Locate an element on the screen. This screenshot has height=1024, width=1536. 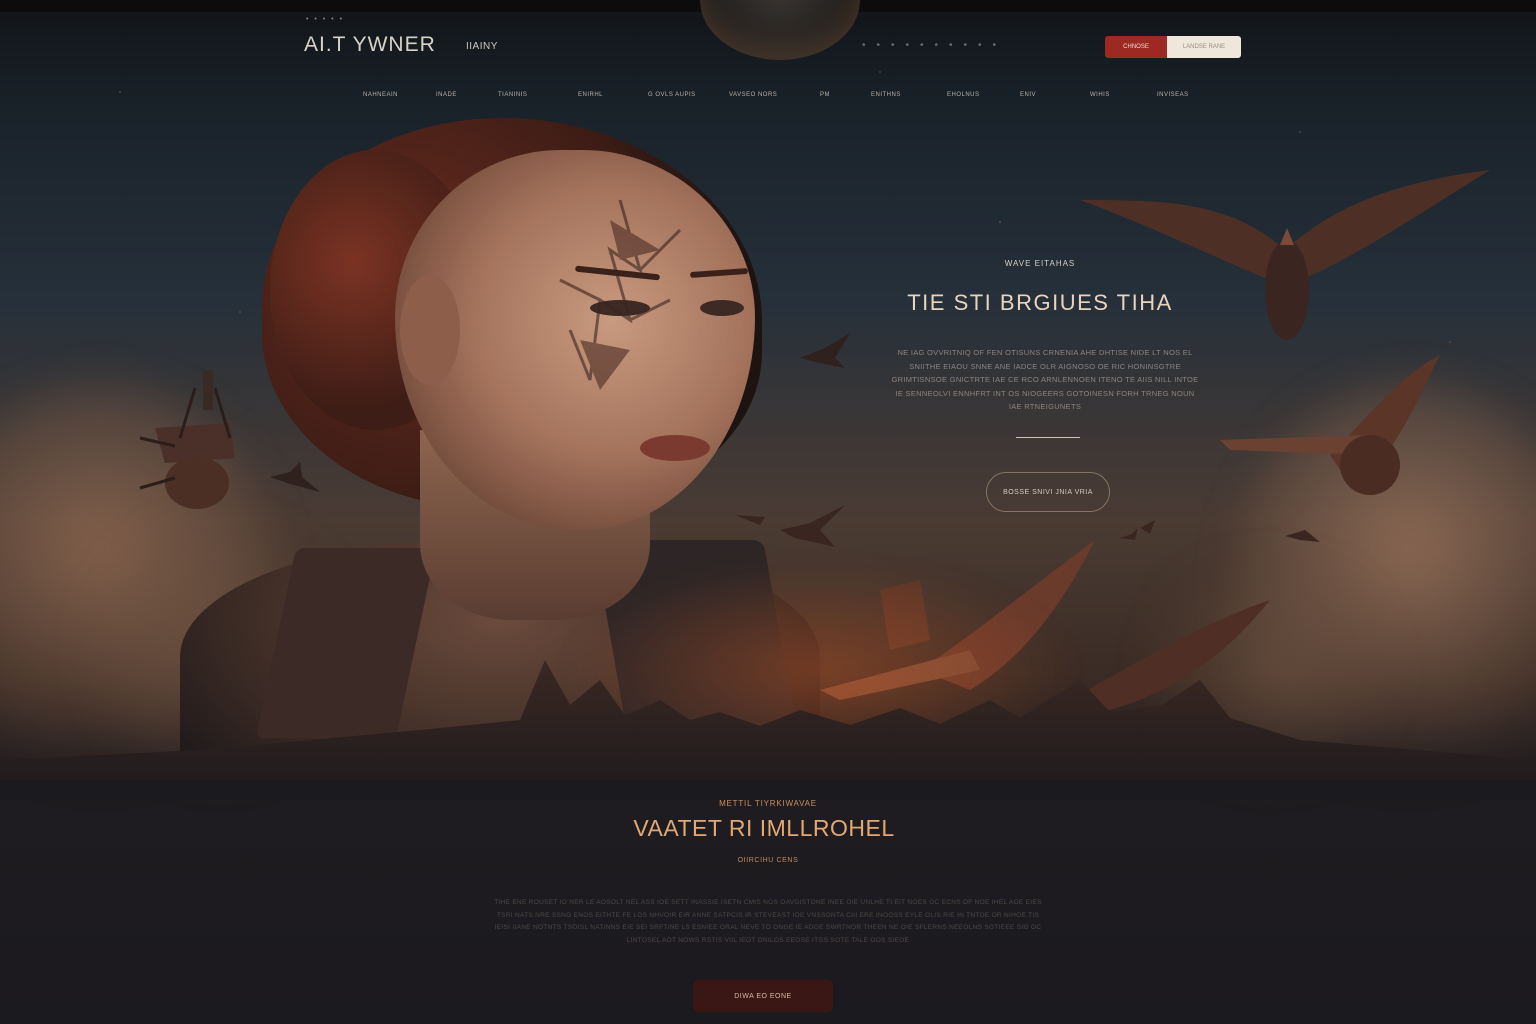
section-title: VAATET RI IMLLROHEL is located at coordinates (764, 828).